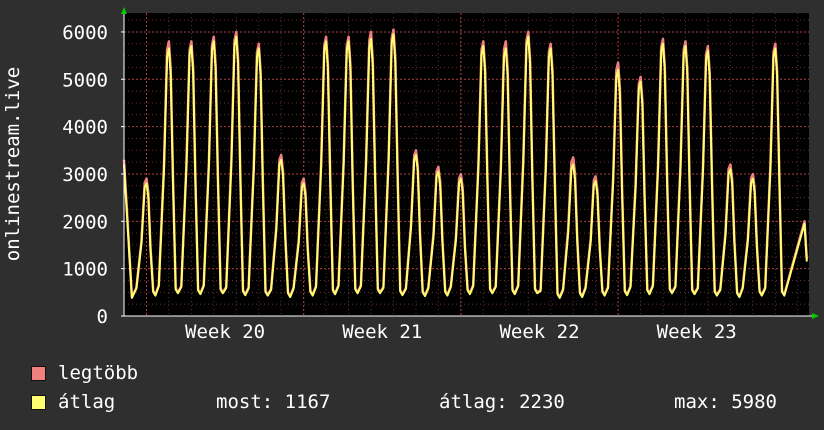 This screenshot has width=824, height=430. What do you see at coordinates (85, 270) in the screenshot?
I see `y-tick-label: 1000` at bounding box center [85, 270].